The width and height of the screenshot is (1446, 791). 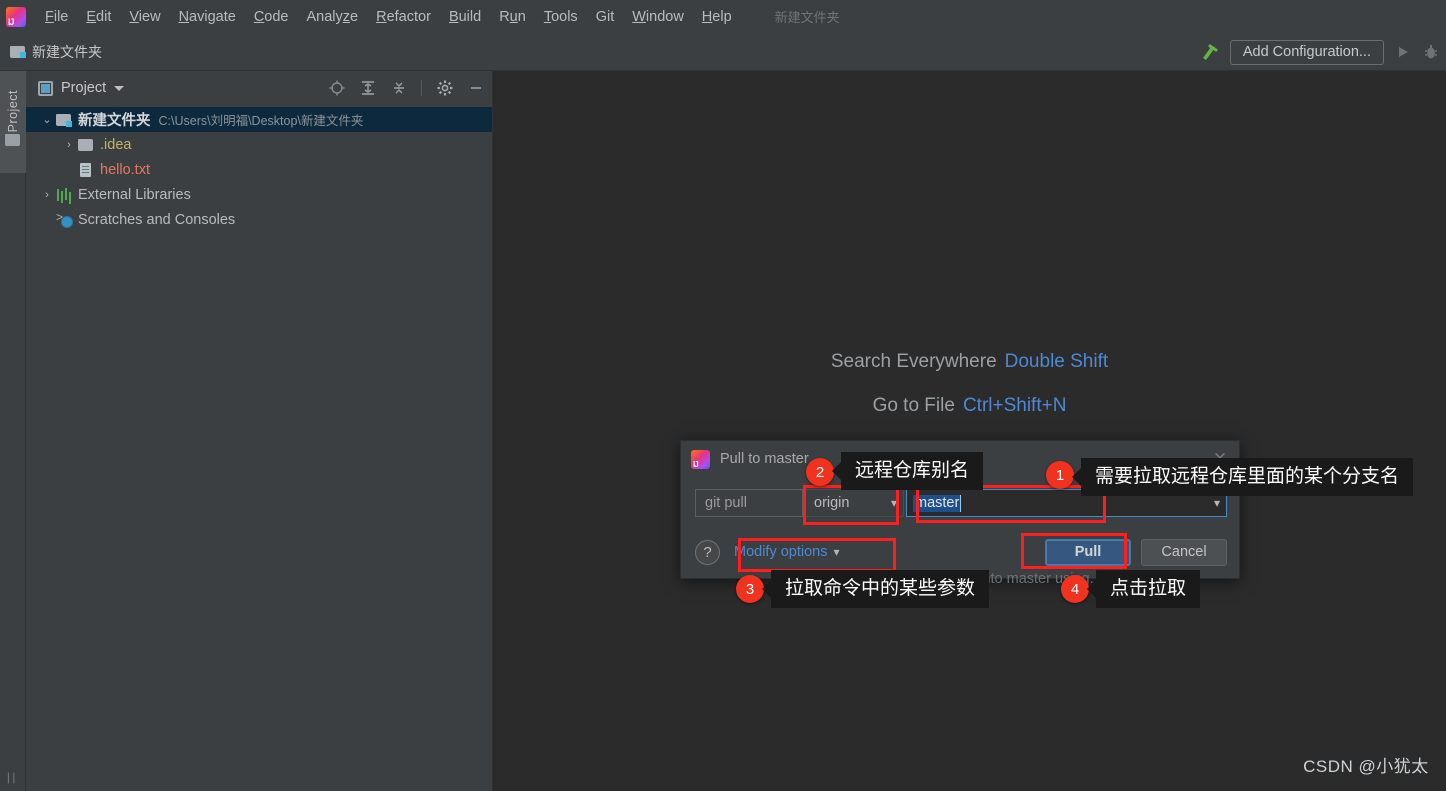 I want to click on menu-item-file-label: ile, so click(x=61, y=16).